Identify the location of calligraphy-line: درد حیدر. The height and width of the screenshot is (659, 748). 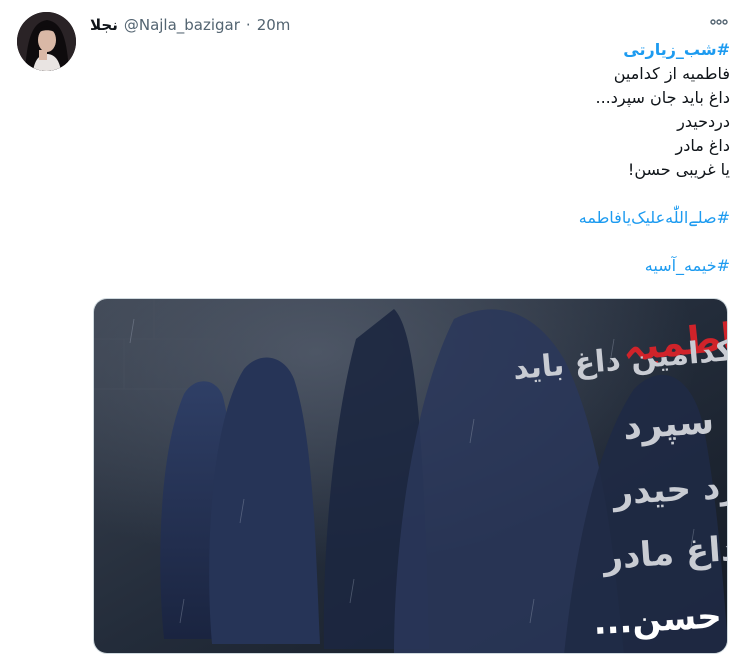
(669, 490).